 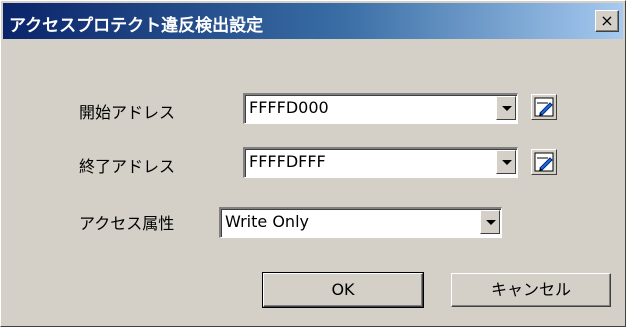 I want to click on close-icon: ×, so click(x=607, y=20).